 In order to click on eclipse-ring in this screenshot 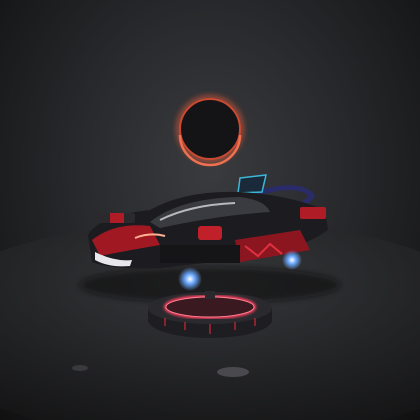, I will do `click(210, 131)`.